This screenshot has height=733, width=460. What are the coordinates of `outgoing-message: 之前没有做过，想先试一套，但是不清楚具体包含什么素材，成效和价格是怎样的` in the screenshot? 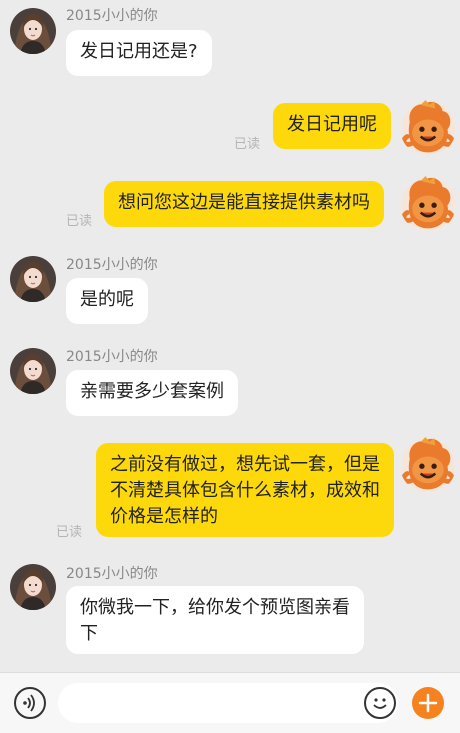 It's located at (245, 490).